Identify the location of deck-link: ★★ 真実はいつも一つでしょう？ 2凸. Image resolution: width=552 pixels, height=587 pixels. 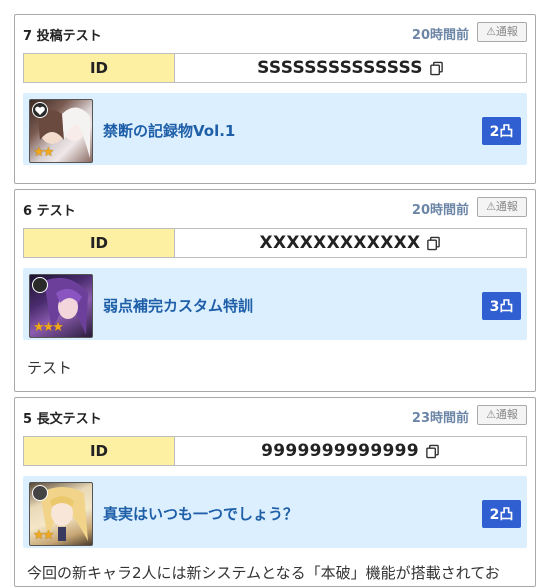
(275, 512).